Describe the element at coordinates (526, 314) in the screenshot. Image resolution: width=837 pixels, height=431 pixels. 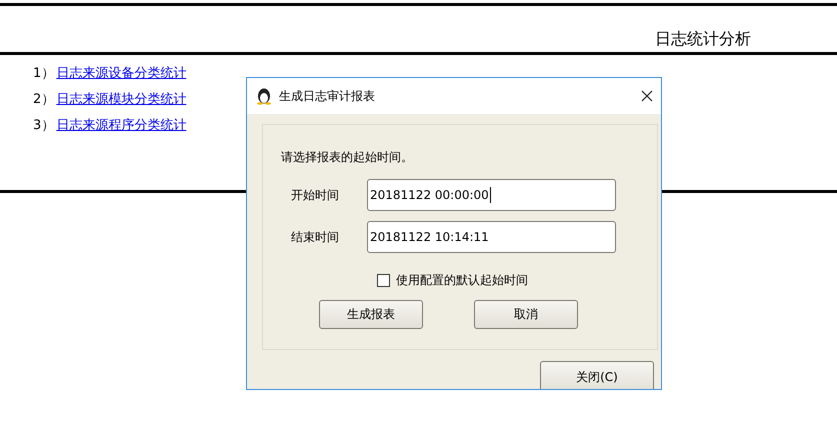
I see `dialog-button: 取消` at that location.